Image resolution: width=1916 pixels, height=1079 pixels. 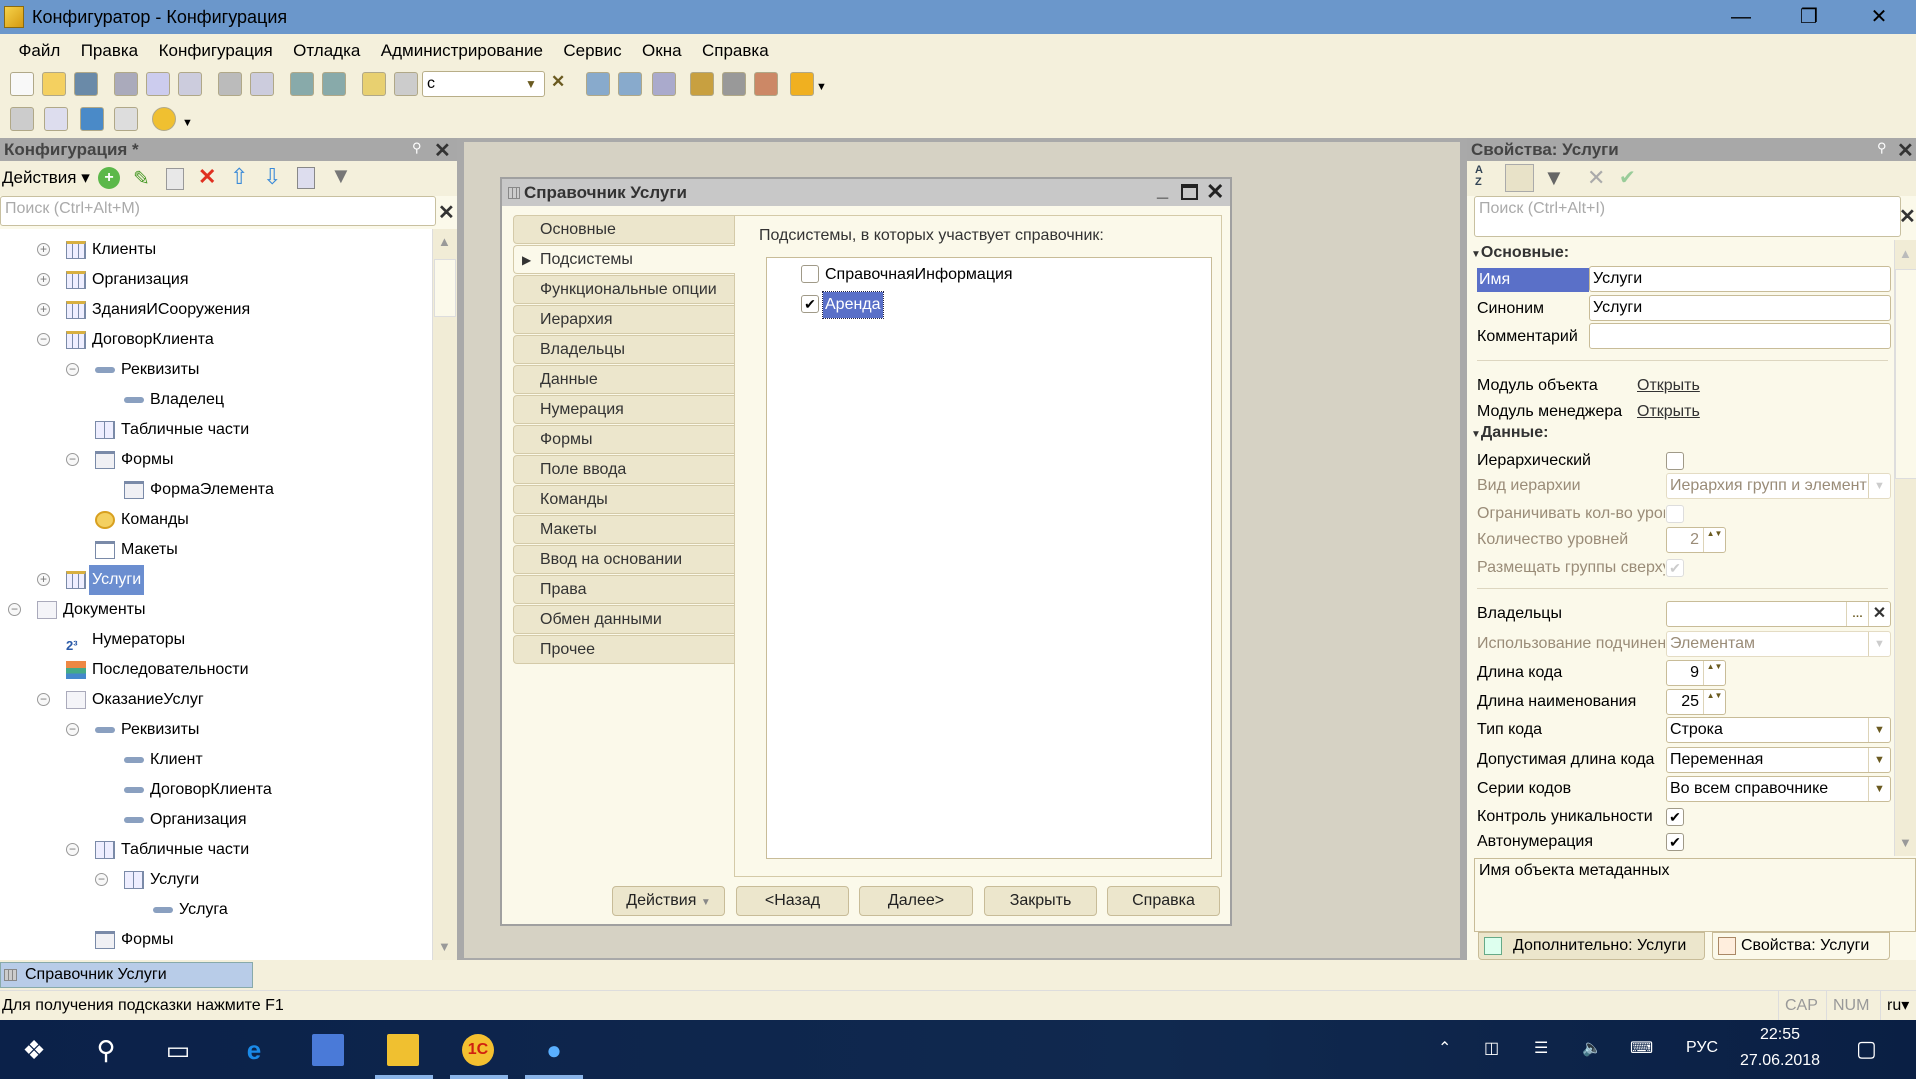 What do you see at coordinates (624, 529) in the screenshot?
I see `dialog-tab: Макеты` at bounding box center [624, 529].